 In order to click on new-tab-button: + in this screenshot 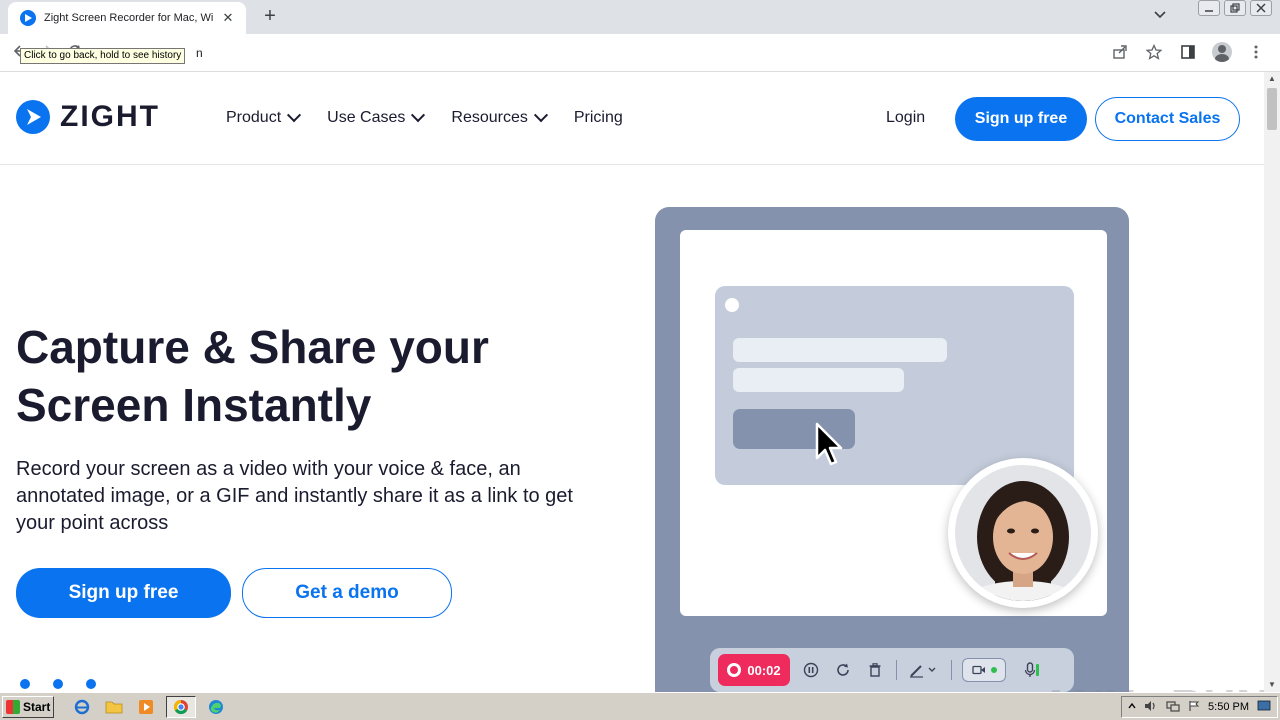, I will do `click(270, 17)`.